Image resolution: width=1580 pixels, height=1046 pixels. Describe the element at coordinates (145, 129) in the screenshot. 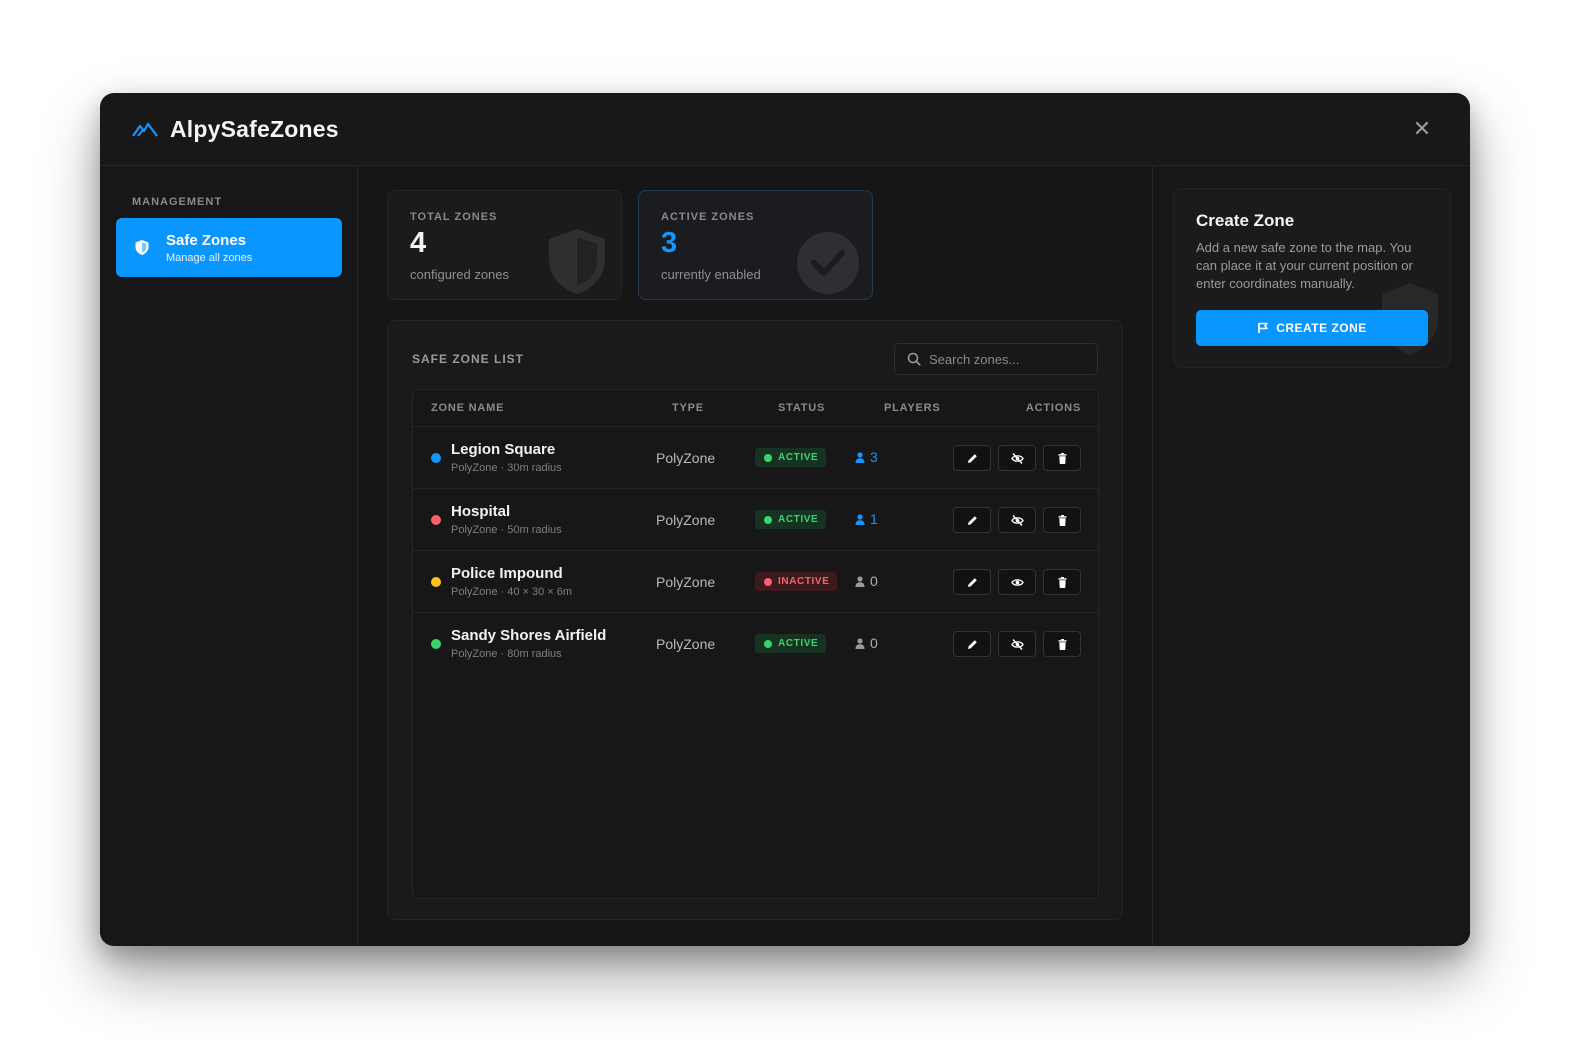

I see `mountain-logo-icon` at that location.